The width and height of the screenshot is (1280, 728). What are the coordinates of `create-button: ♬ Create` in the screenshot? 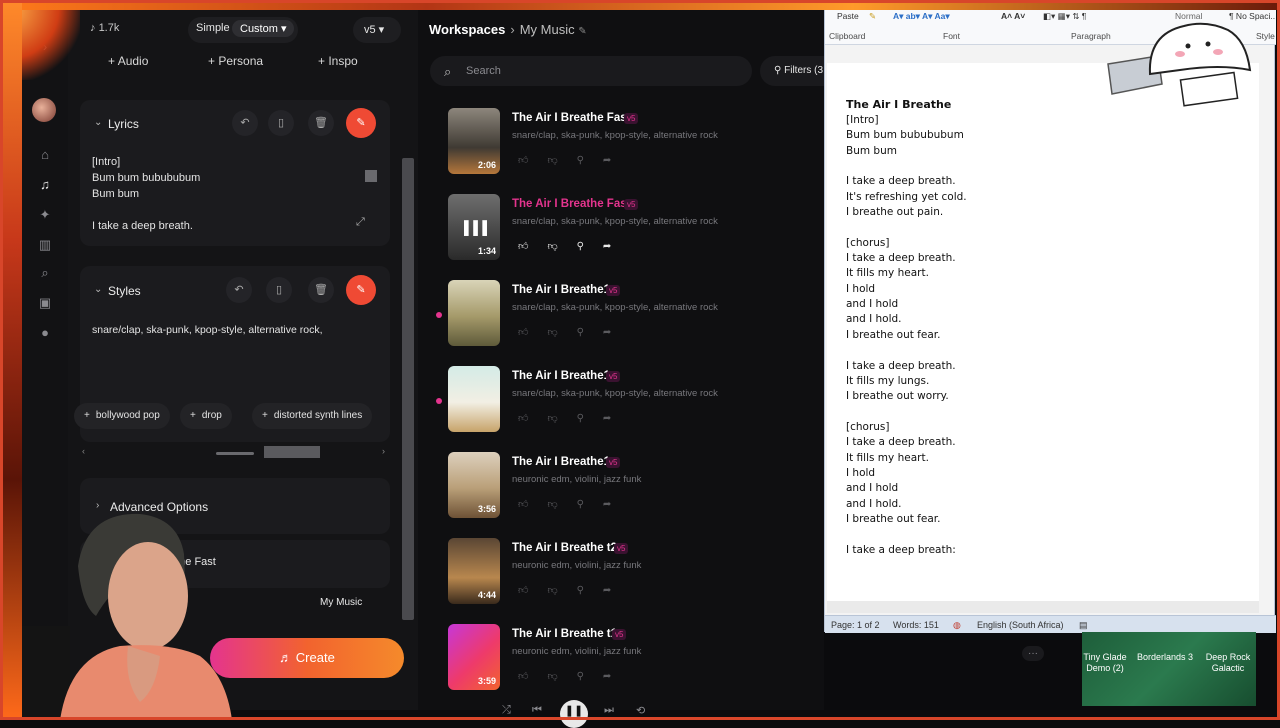 It's located at (307, 658).